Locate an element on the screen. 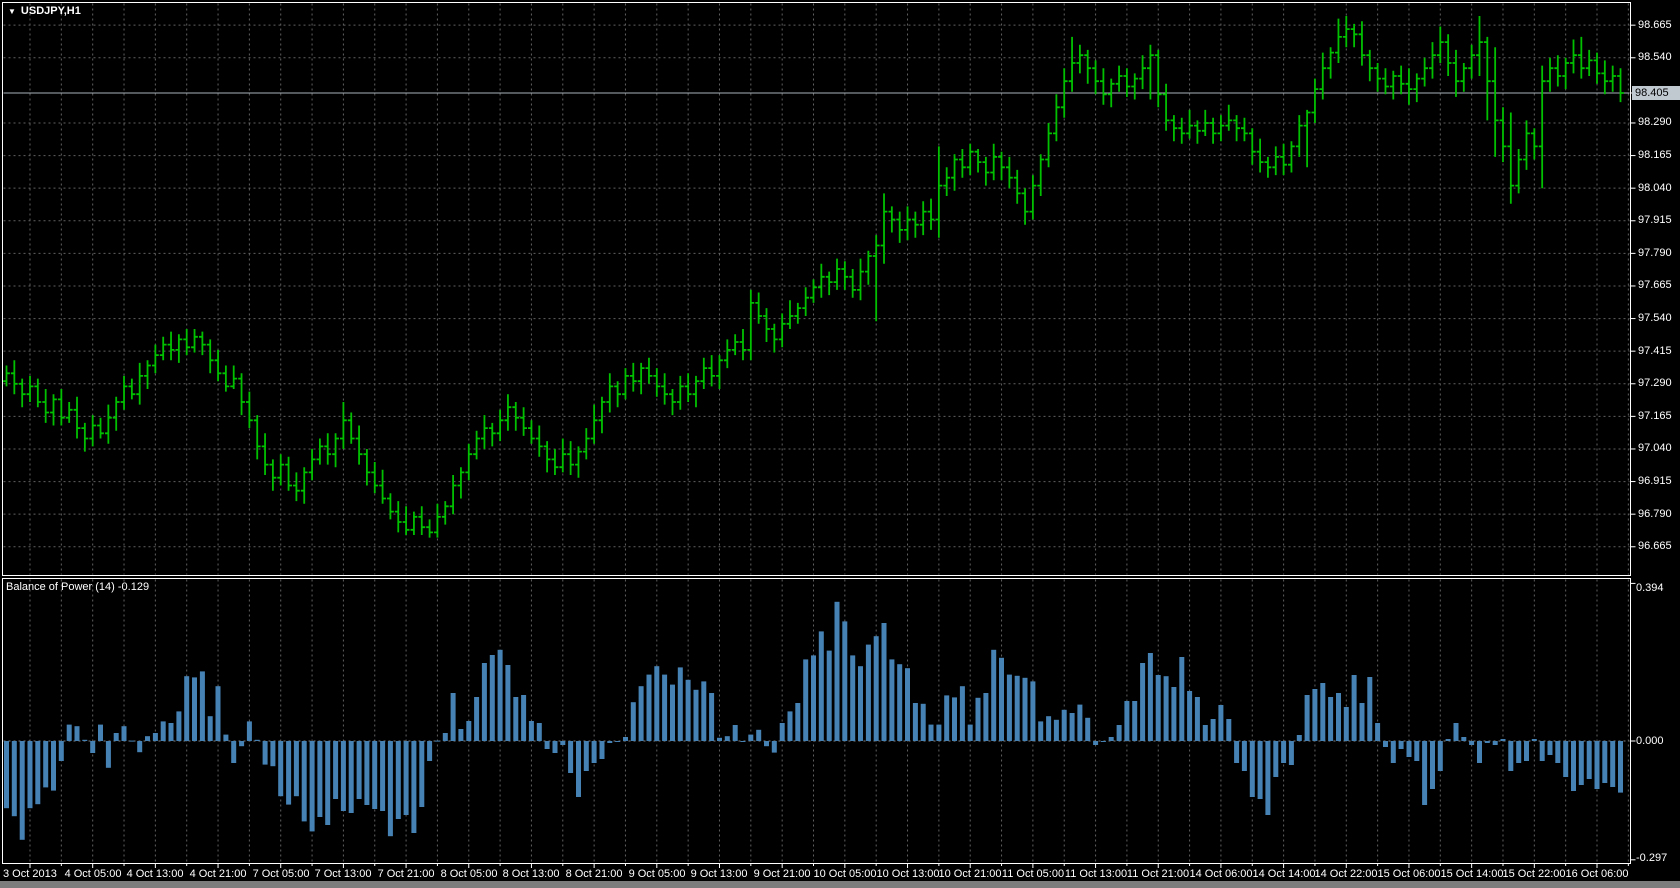 The width and height of the screenshot is (1680, 888). time-axis-label: 9 Oct 21:00 is located at coordinates (782, 874).